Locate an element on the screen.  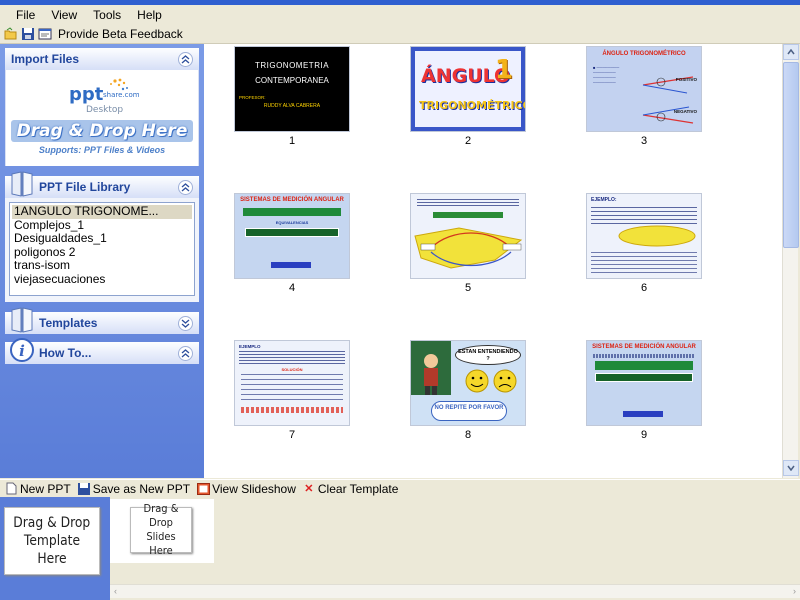
view-slideshow-label: View Slideshow is located at coordinates (254, 488).